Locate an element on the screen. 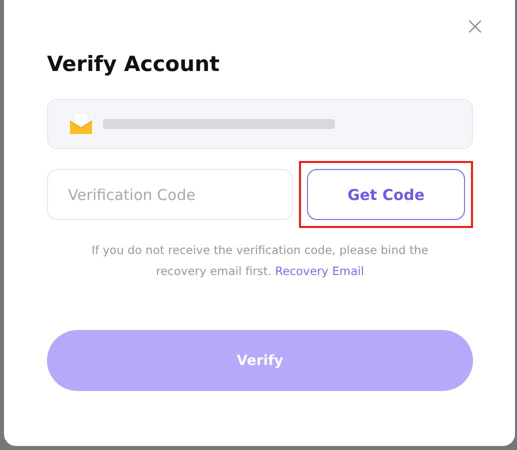 The image size is (517, 450). envelope-icon is located at coordinates (81, 124).